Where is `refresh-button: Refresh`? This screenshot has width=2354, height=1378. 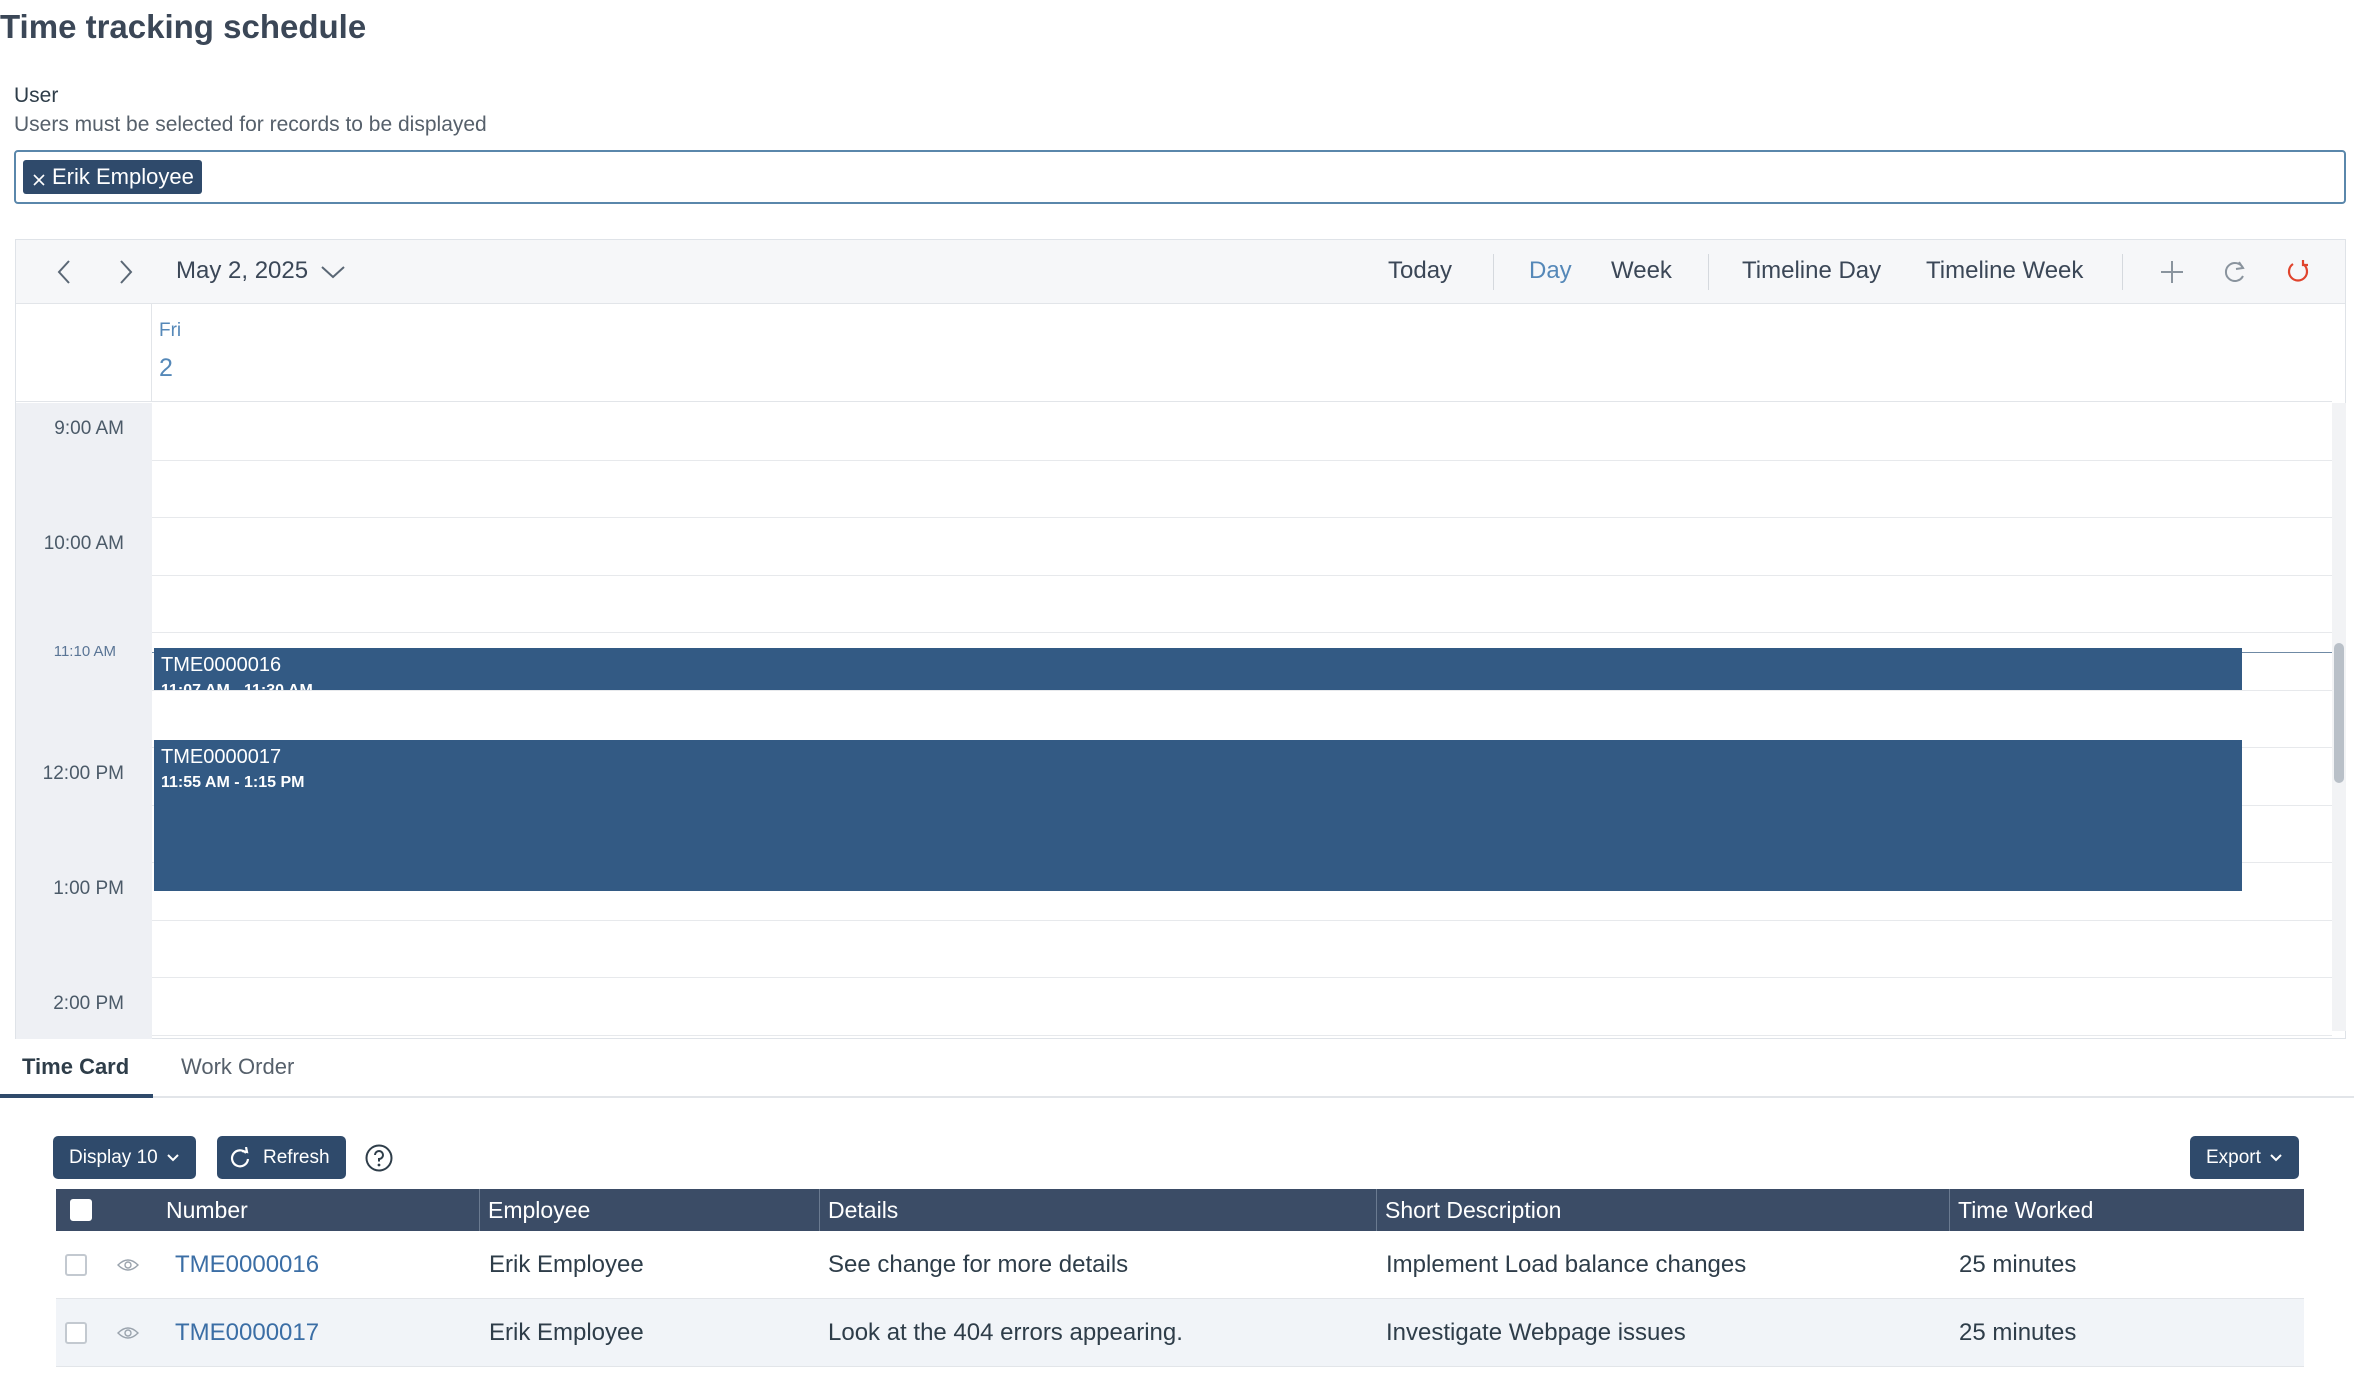 refresh-button: Refresh is located at coordinates (281, 1157).